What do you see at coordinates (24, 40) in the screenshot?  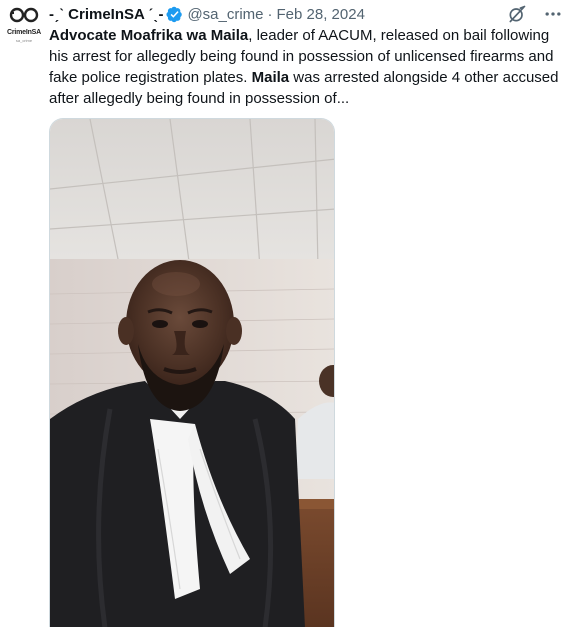 I see `avatar-sublabel: sa_crime` at bounding box center [24, 40].